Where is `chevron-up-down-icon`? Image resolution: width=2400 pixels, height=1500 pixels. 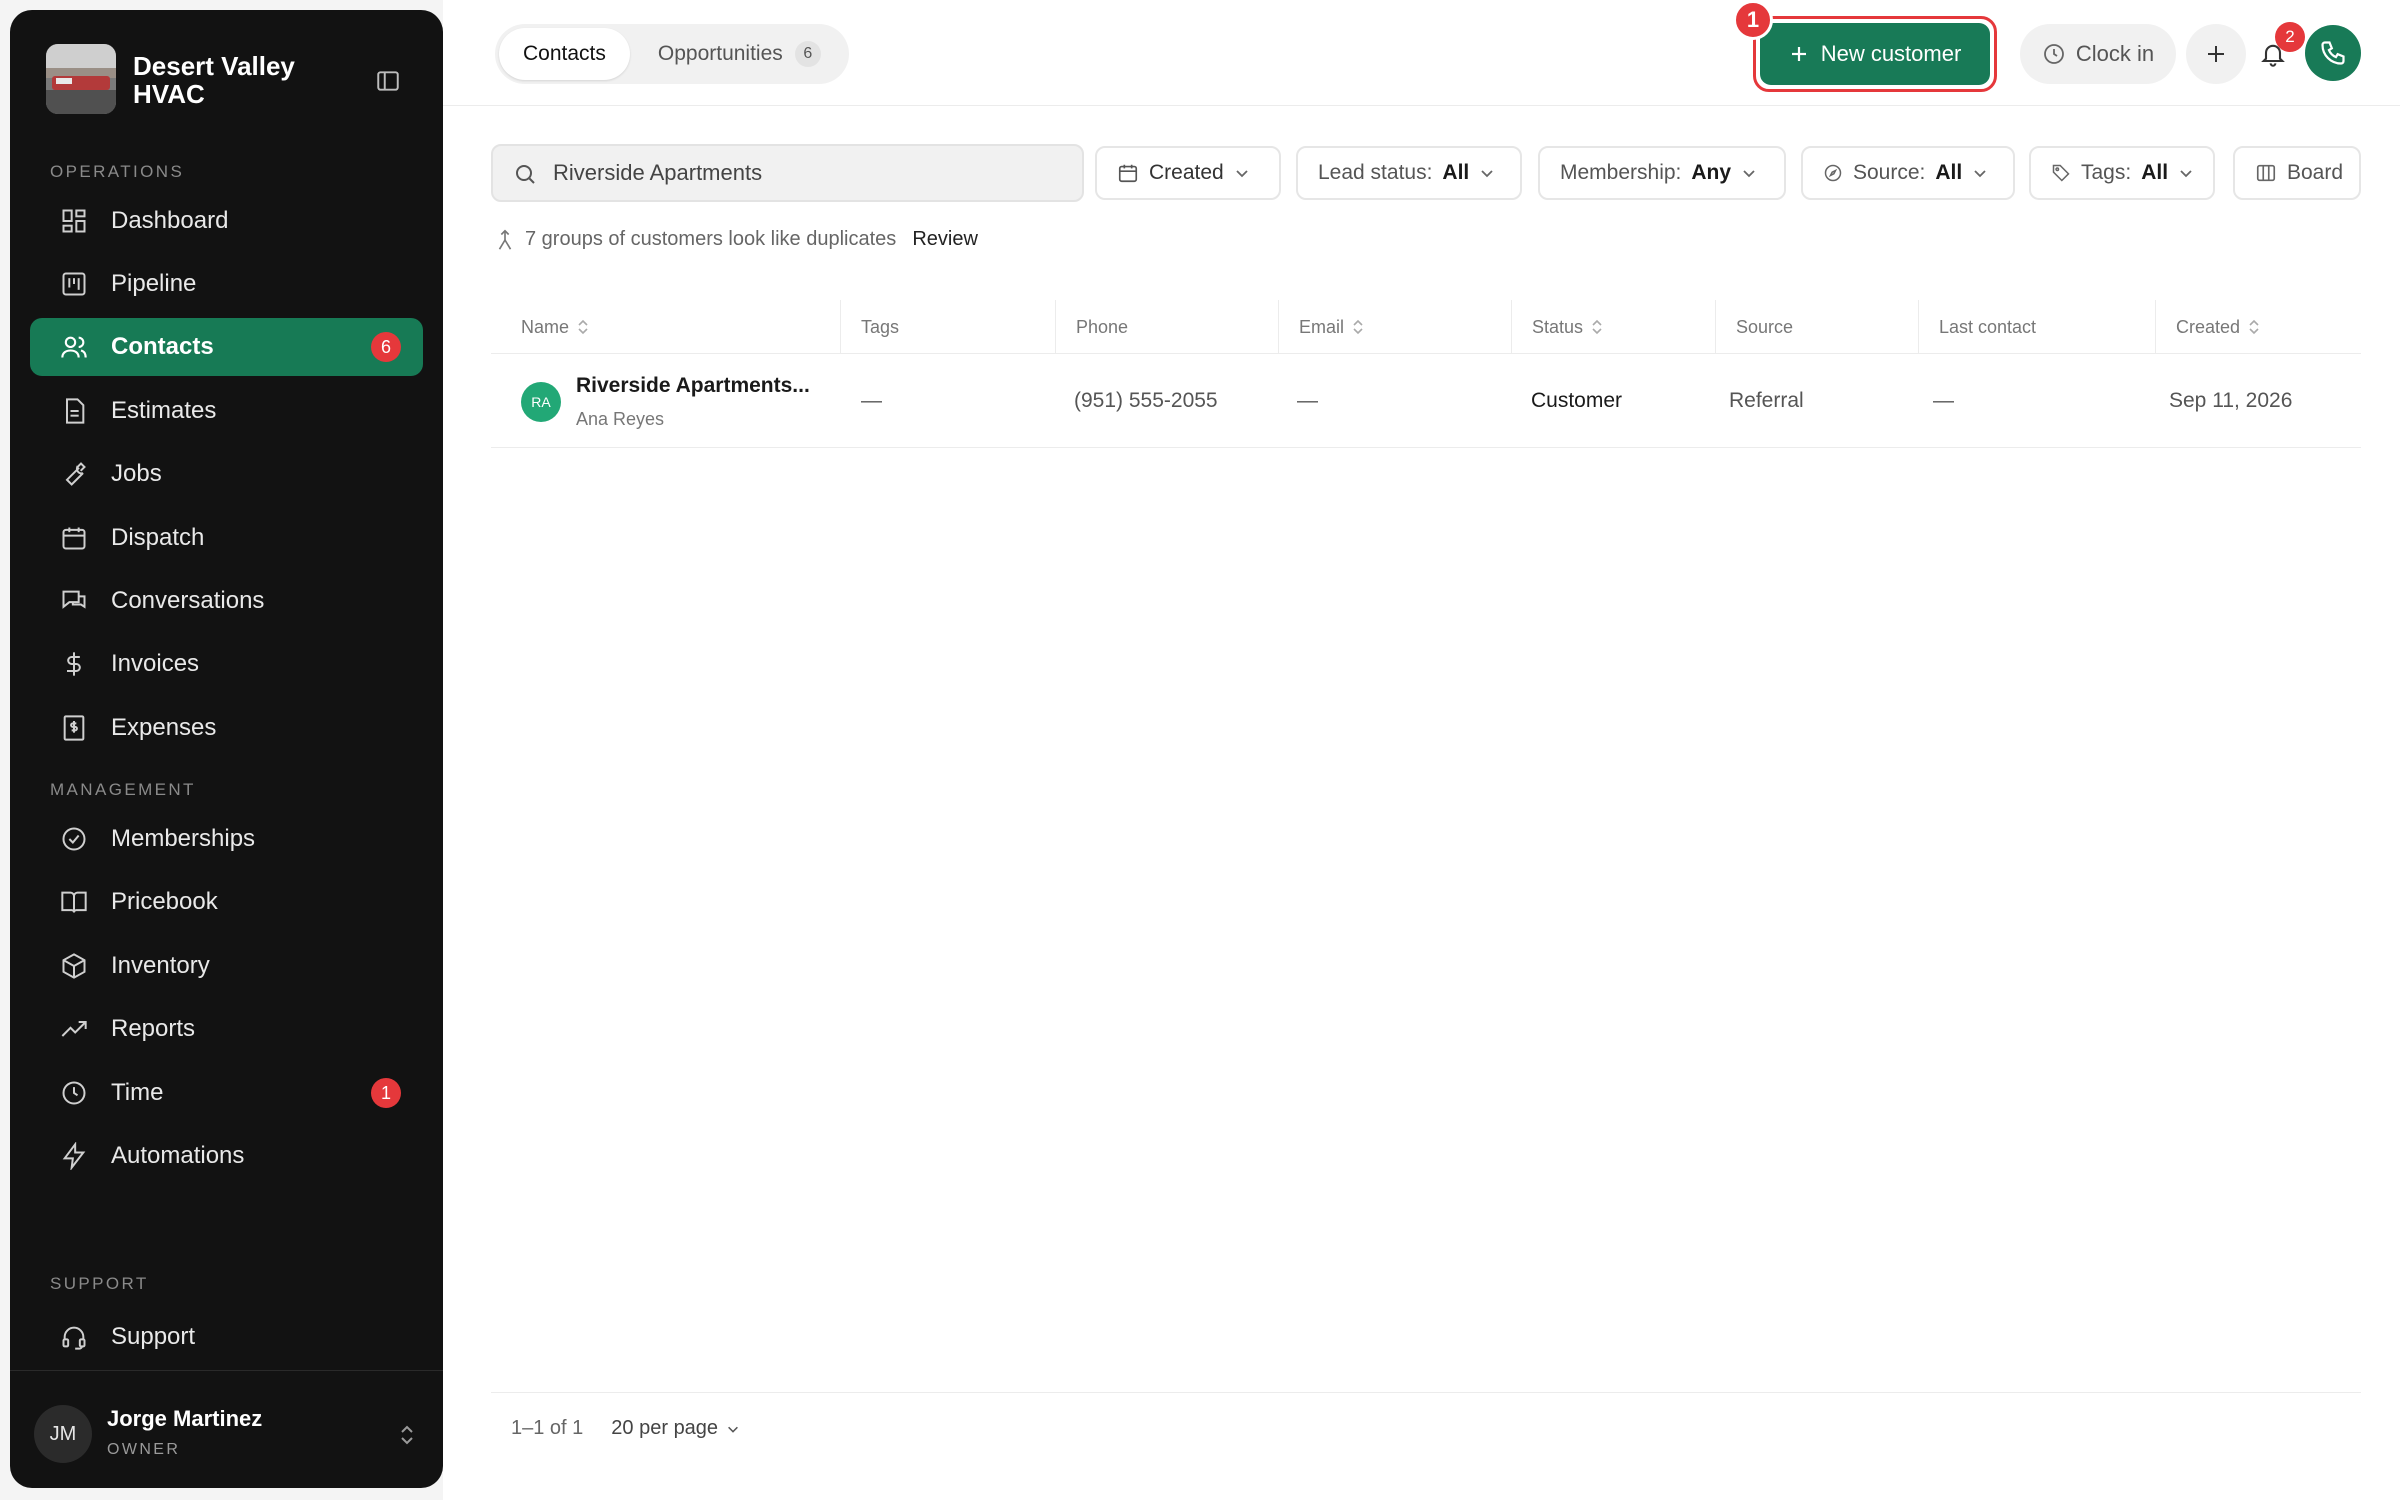 chevron-up-down-icon is located at coordinates (407, 1435).